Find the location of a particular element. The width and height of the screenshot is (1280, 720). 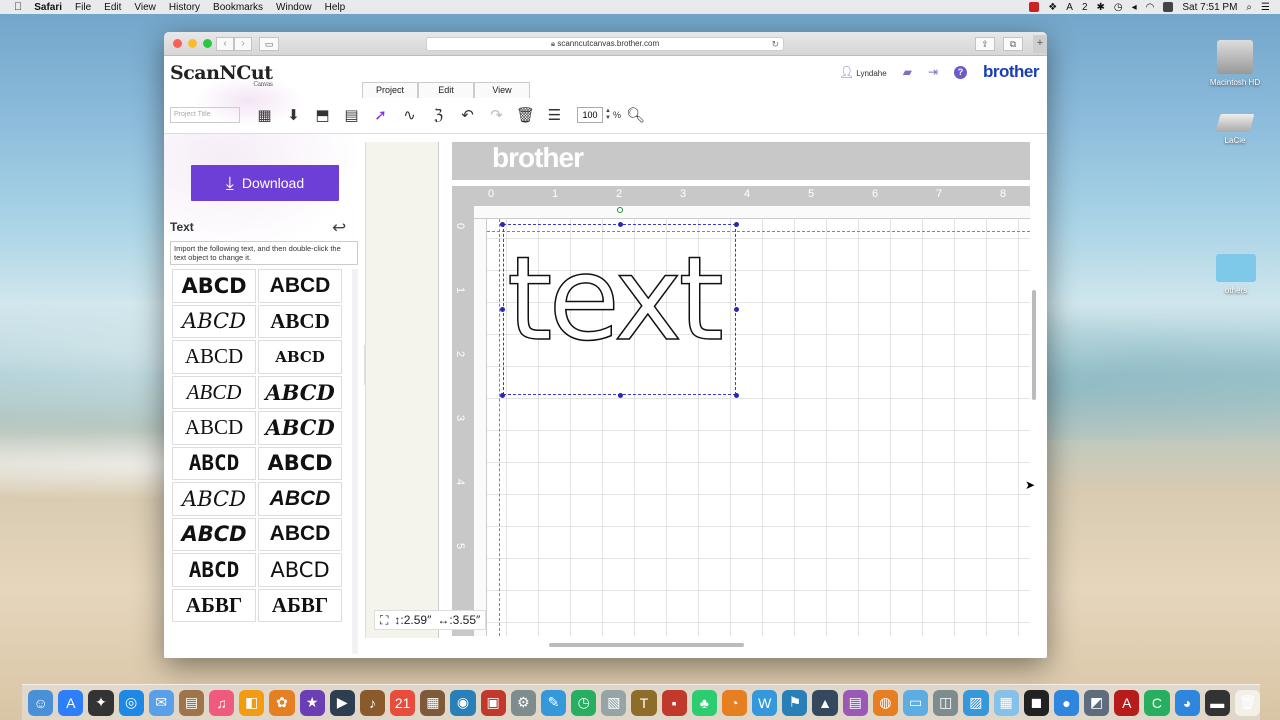

itunes-icon: ♫ is located at coordinates (222, 702).